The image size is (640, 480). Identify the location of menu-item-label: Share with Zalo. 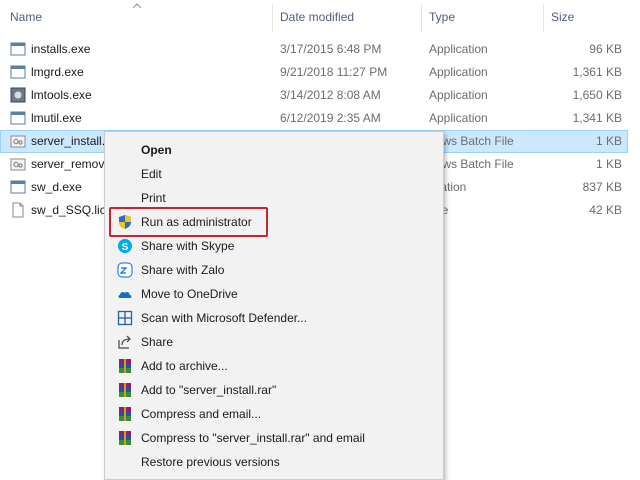
(183, 270).